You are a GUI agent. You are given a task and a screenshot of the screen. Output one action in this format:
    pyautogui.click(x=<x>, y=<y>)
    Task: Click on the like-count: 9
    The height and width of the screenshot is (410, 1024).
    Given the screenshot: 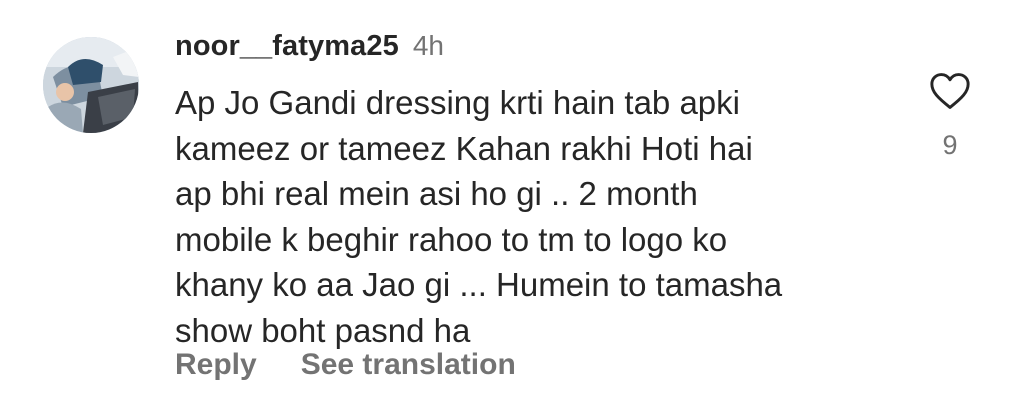 What is the action you would take?
    pyautogui.click(x=950, y=145)
    